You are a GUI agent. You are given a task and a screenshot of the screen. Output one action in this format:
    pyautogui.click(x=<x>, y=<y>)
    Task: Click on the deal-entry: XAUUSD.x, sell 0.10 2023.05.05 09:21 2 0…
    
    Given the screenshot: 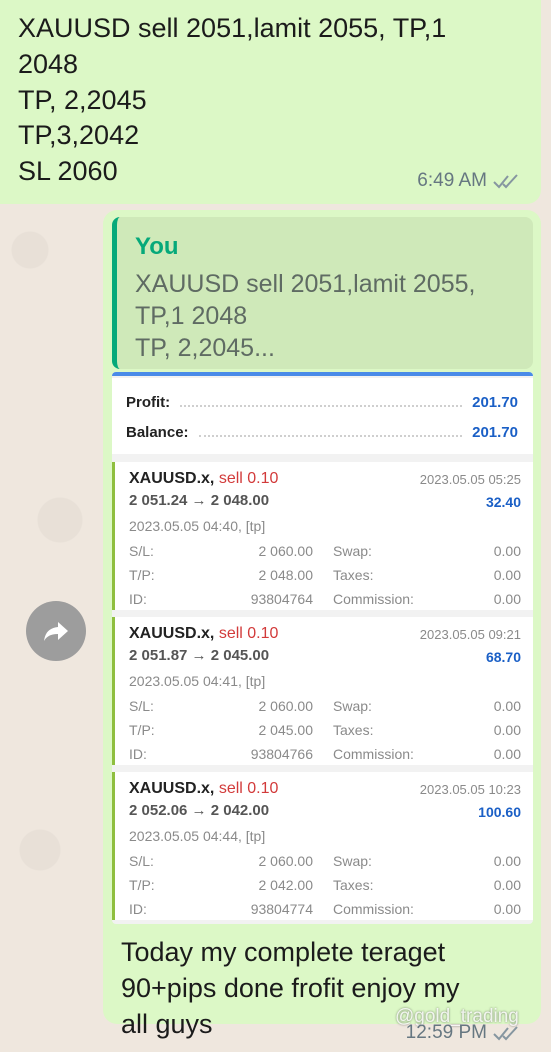 What is the action you would take?
    pyautogui.click(x=322, y=691)
    